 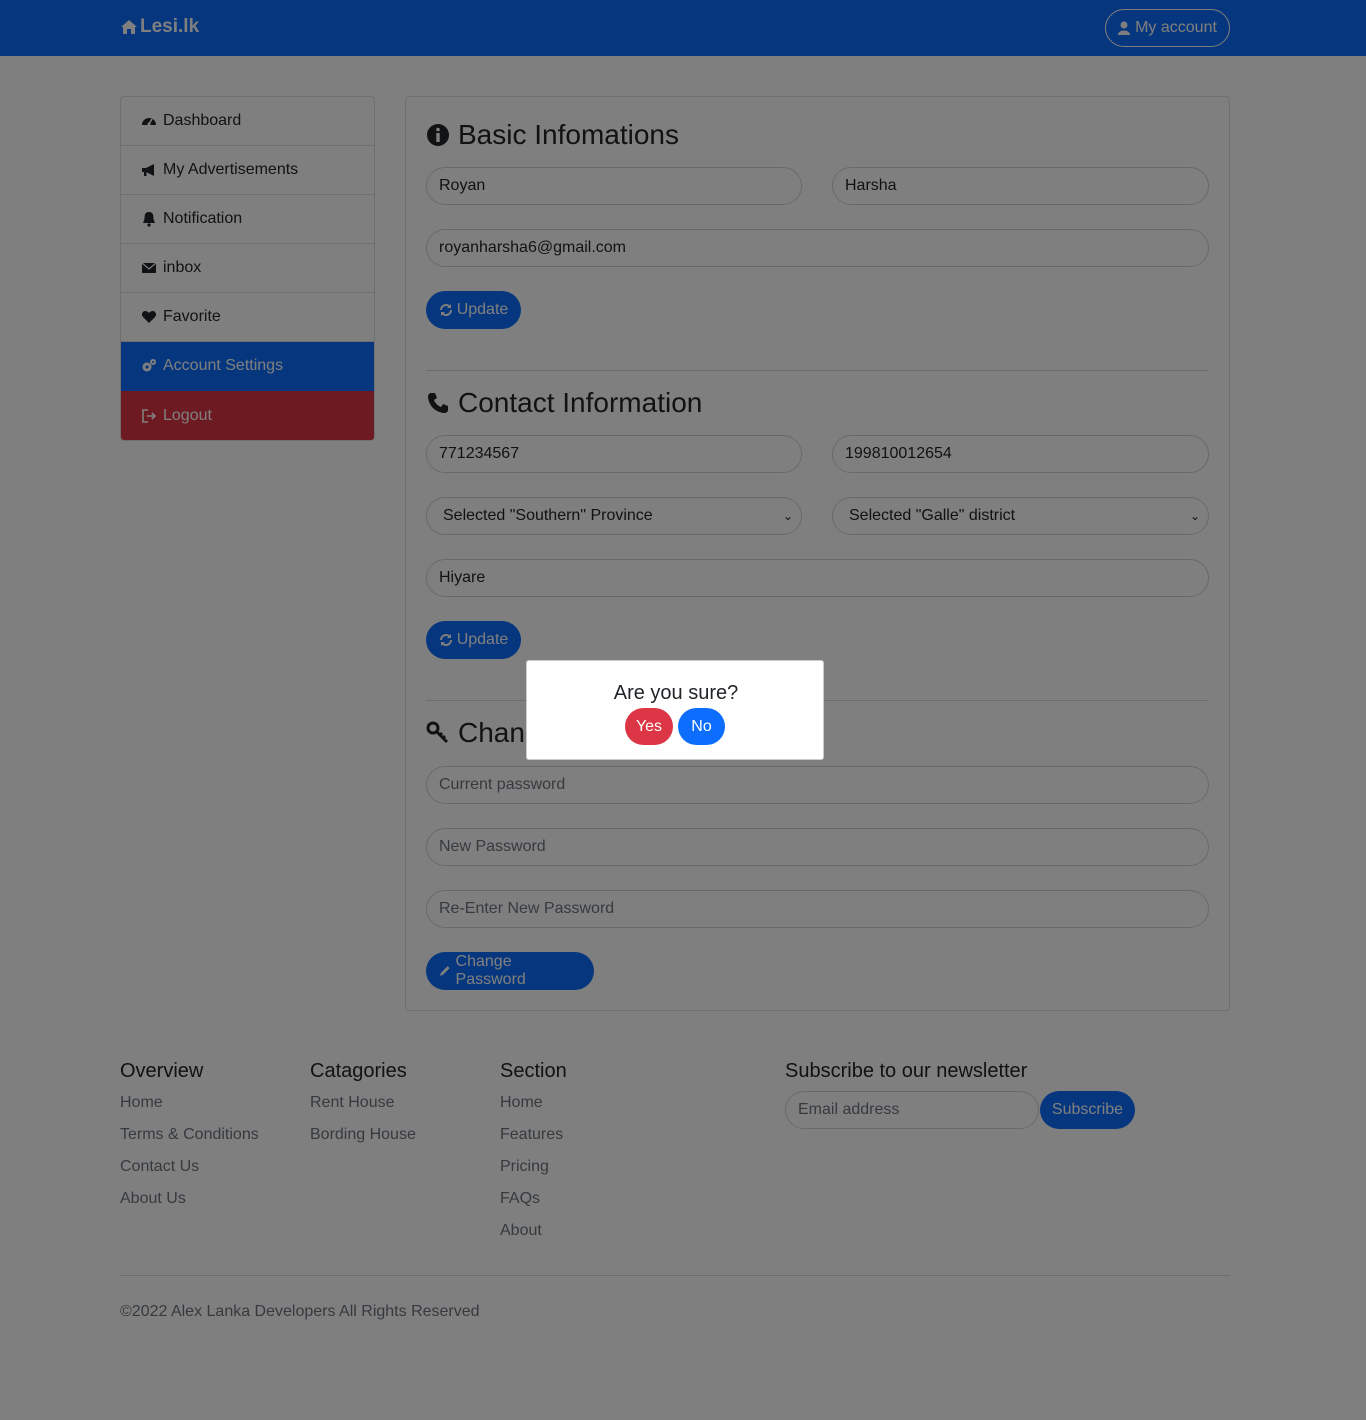 What do you see at coordinates (701, 726) in the screenshot?
I see `confirm-no-button: No` at bounding box center [701, 726].